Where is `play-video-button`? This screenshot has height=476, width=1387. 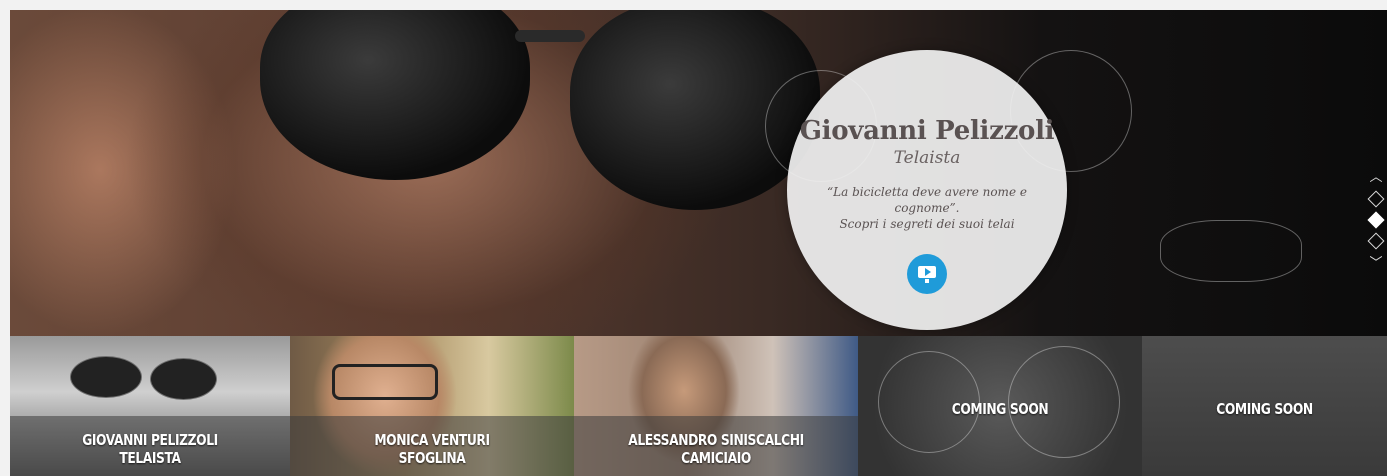 play-video-button is located at coordinates (927, 274).